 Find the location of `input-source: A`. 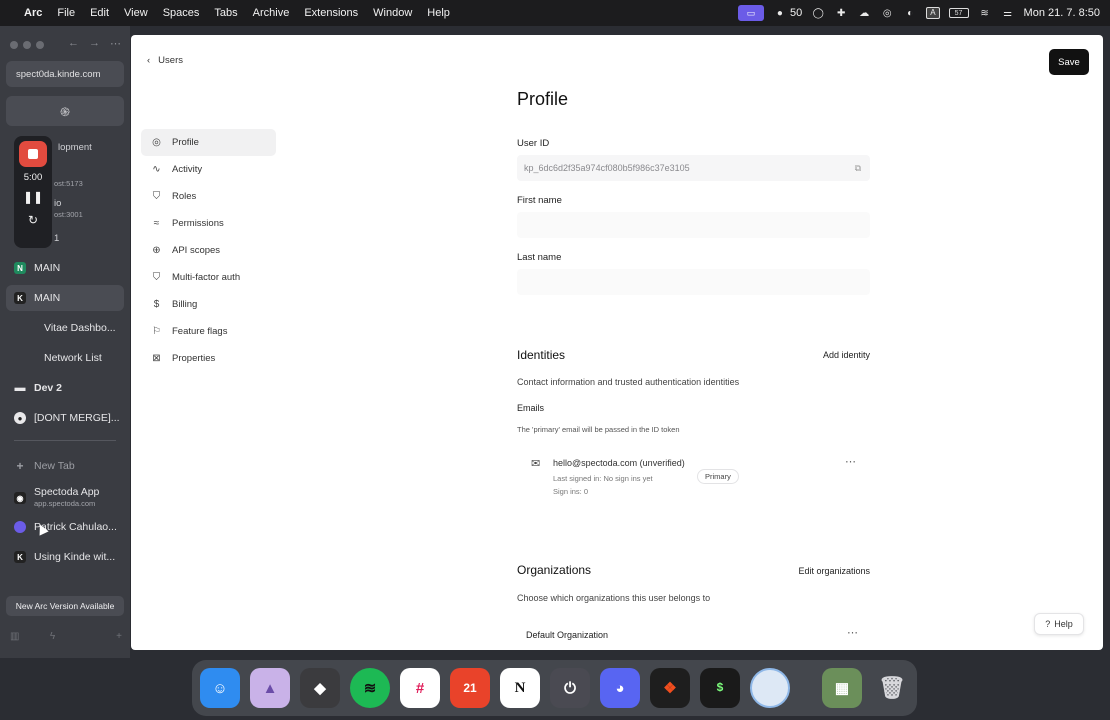

input-source: A is located at coordinates (933, 13).